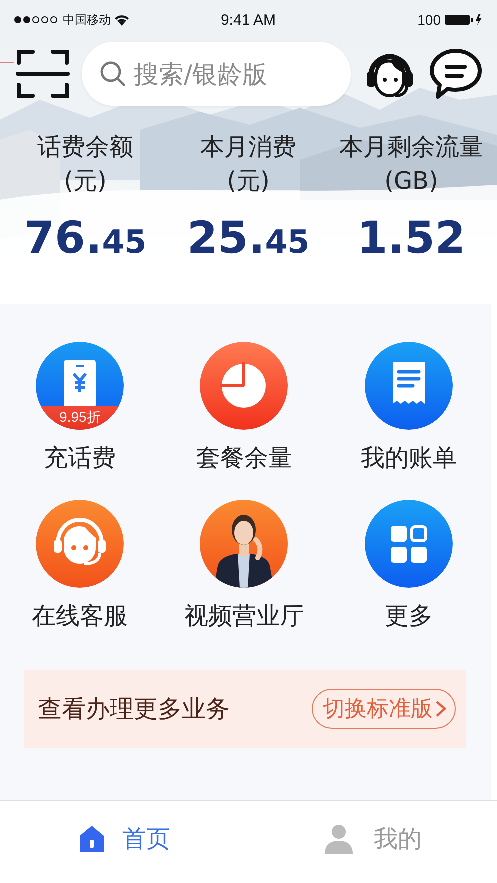 This screenshot has height=883, width=497. I want to click on tab: 首页, so click(124, 842).